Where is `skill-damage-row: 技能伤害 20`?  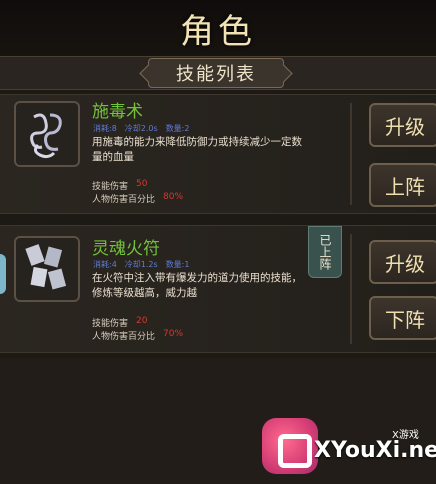 skill-damage-row: 技能伤害 20 is located at coordinates (119, 322).